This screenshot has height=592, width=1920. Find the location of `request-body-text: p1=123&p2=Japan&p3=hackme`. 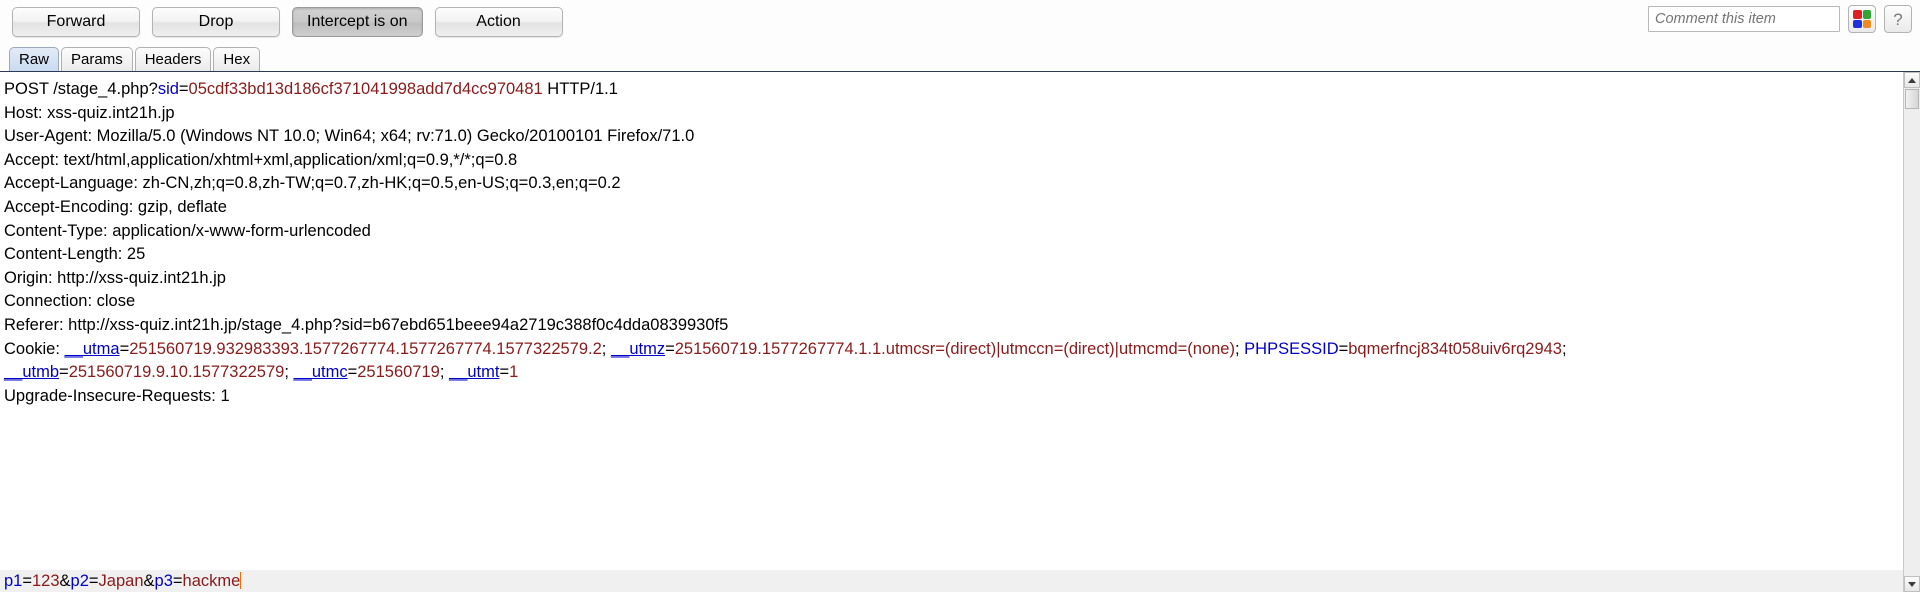

request-body-text: p1=123&p2=Japan&p3=hackme is located at coordinates (951, 581).